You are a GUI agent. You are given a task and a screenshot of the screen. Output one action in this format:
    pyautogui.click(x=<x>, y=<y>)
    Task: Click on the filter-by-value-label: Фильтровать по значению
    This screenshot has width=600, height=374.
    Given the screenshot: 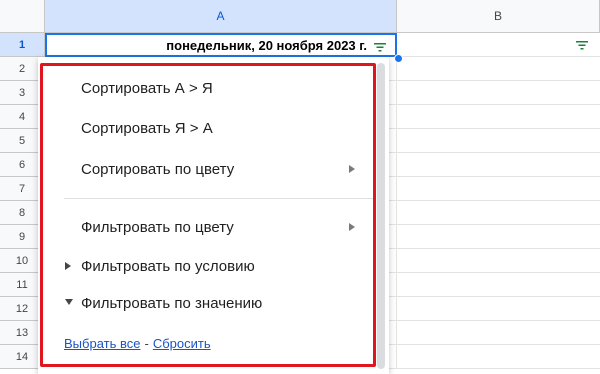 What is the action you would take?
    pyautogui.click(x=172, y=303)
    